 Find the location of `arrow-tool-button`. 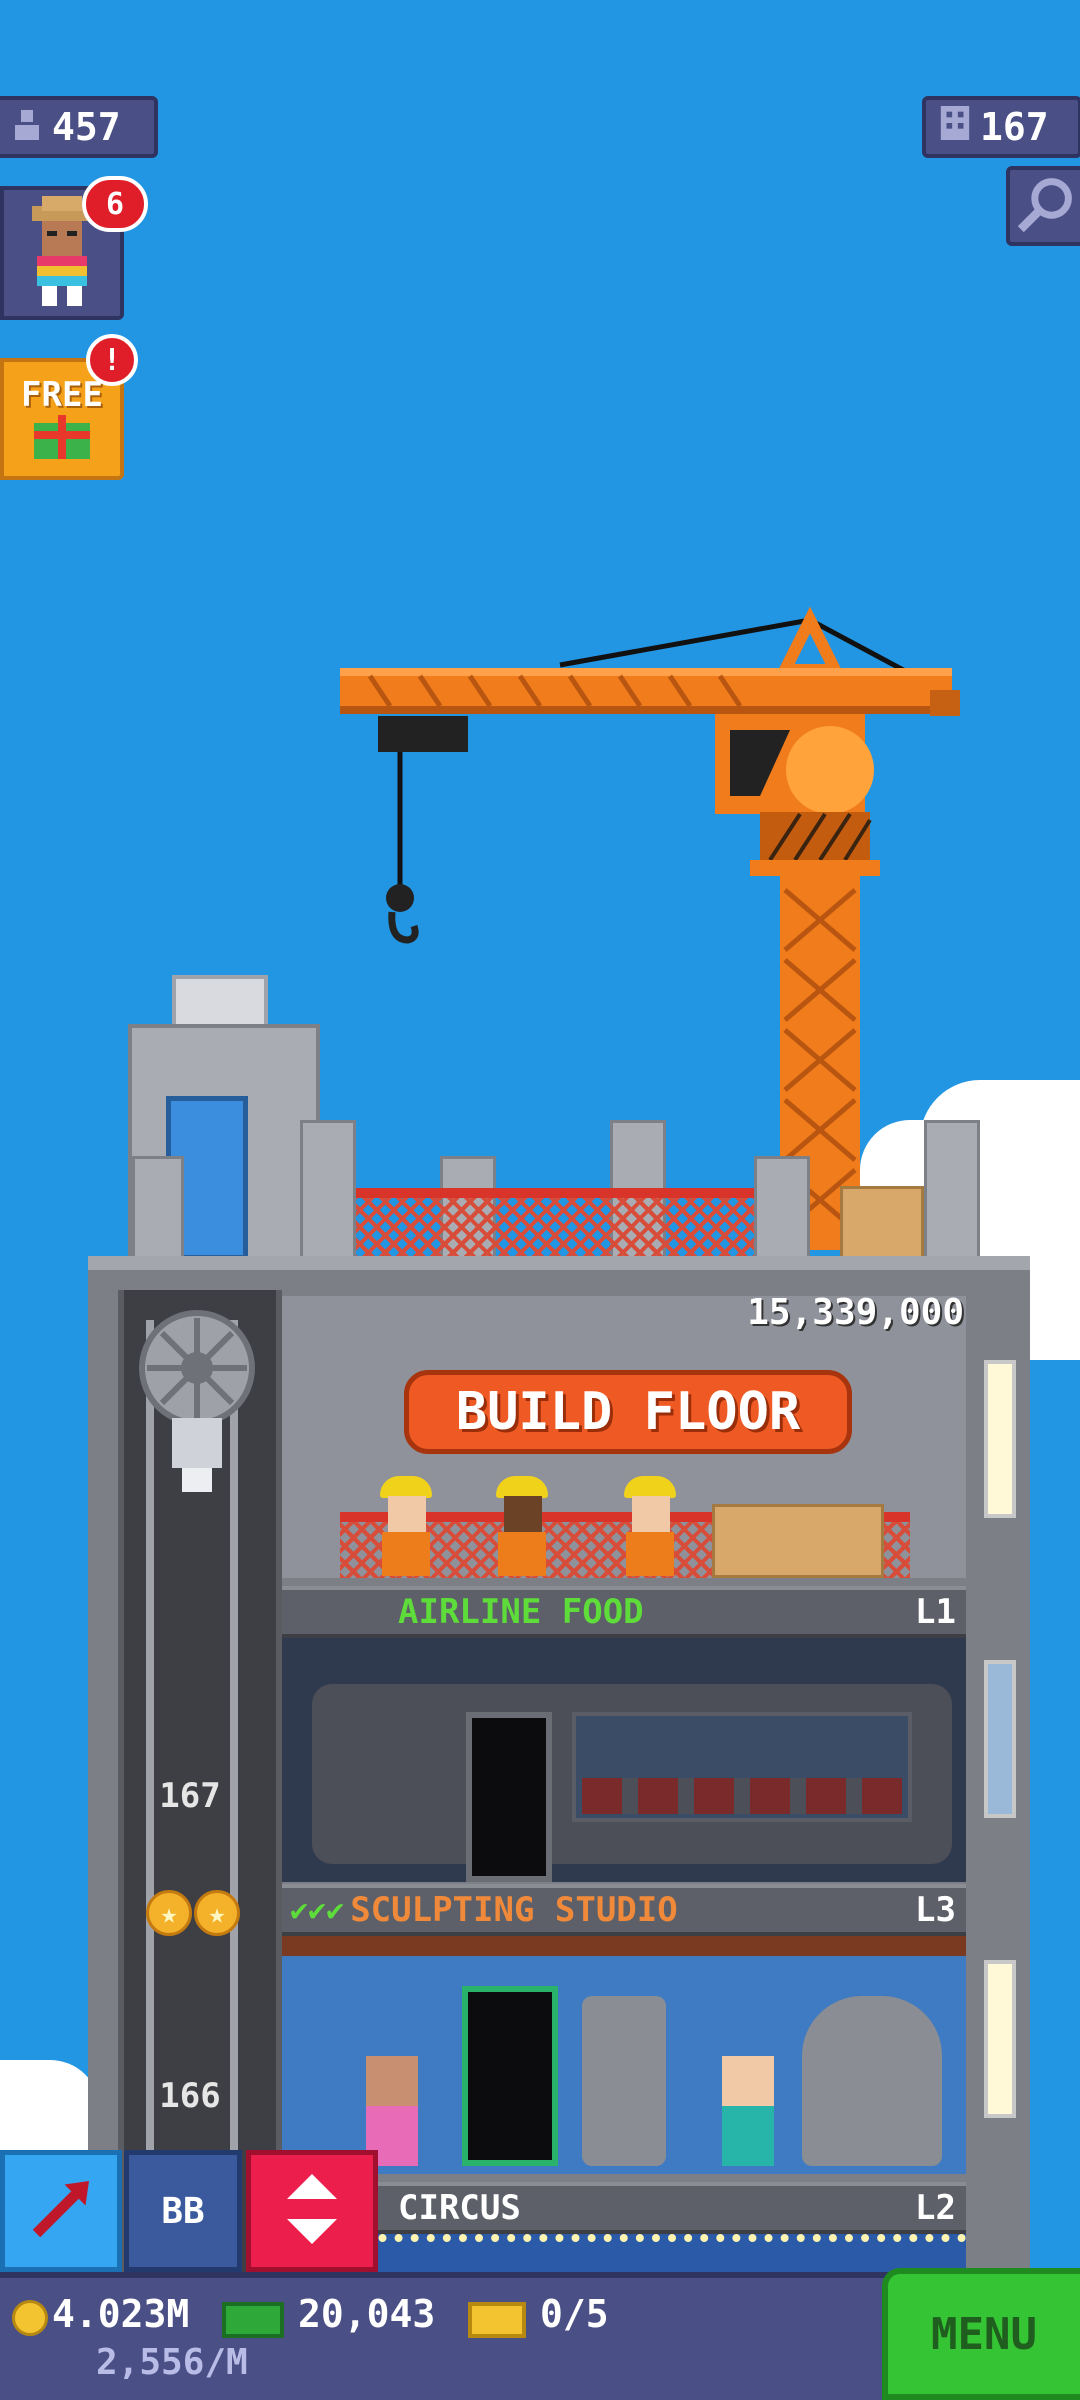

arrow-tool-button is located at coordinates (61, 2211).